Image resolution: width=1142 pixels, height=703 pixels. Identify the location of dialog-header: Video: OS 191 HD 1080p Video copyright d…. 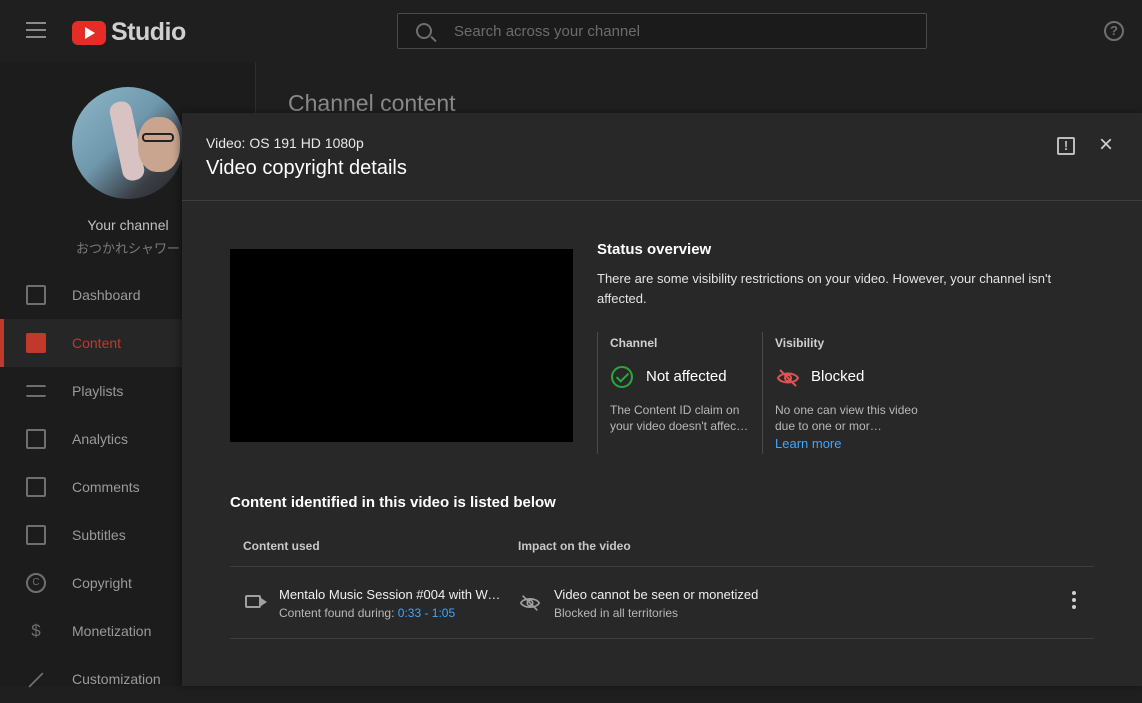
(662, 157).